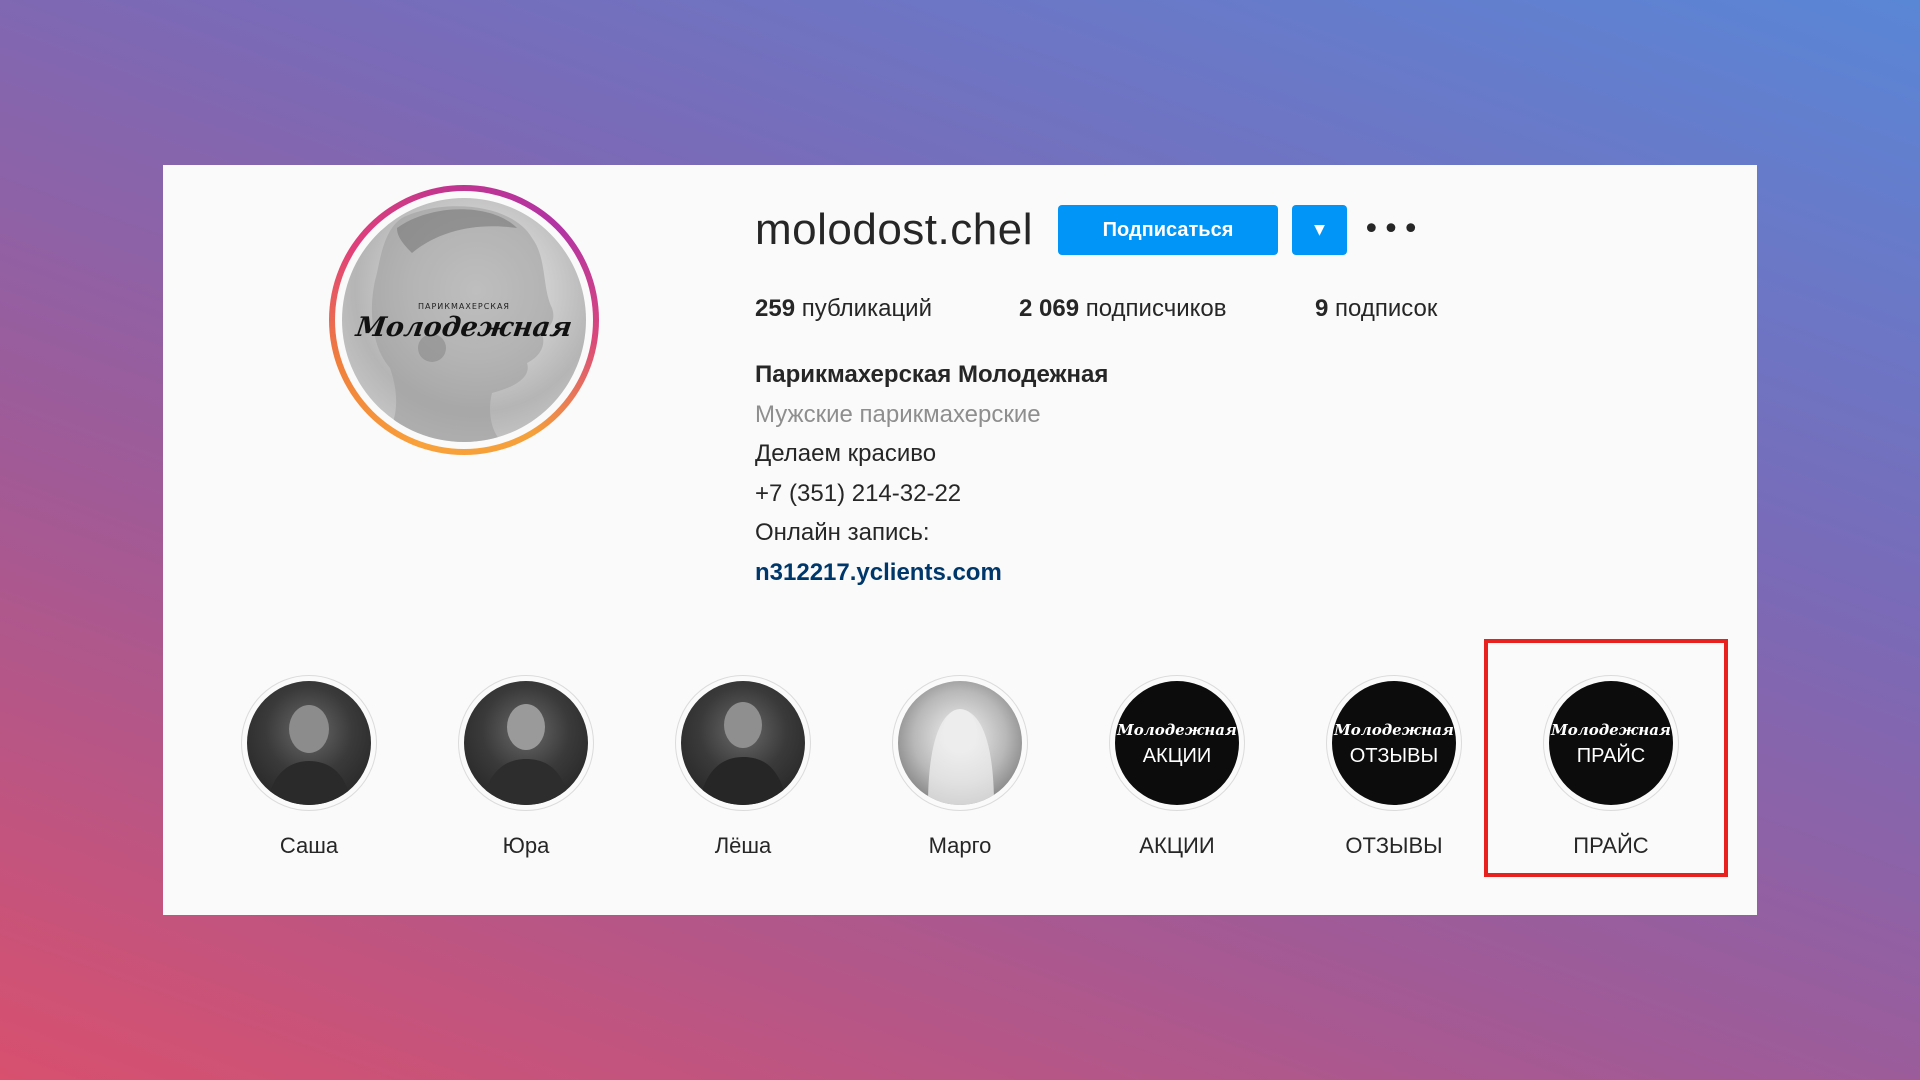 This screenshot has width=1920, height=1080. What do you see at coordinates (1394, 845) in the screenshot?
I see `highlight-label: ОТЗЫВЫ` at bounding box center [1394, 845].